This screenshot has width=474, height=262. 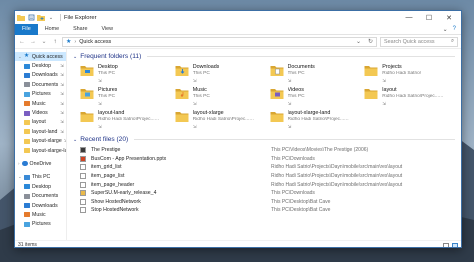 I want to click on sidebar-item-onedrive: › OneDrive, so click(x=40, y=163).